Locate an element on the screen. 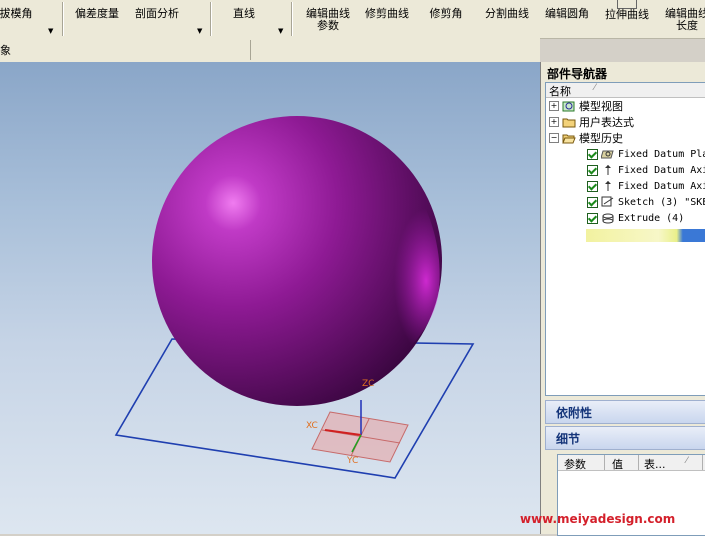 This screenshot has width=705, height=536. sketch-icon is located at coordinates (607, 201).